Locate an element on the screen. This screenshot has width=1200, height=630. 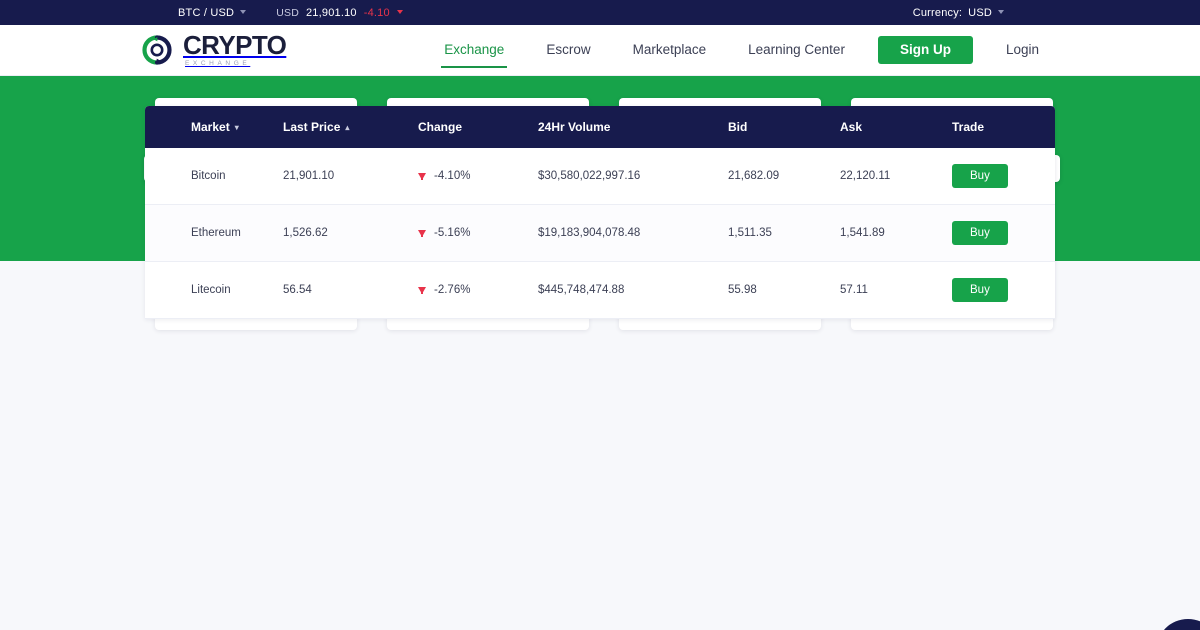
ticker-price: 21,901.10 is located at coordinates (331, 12).